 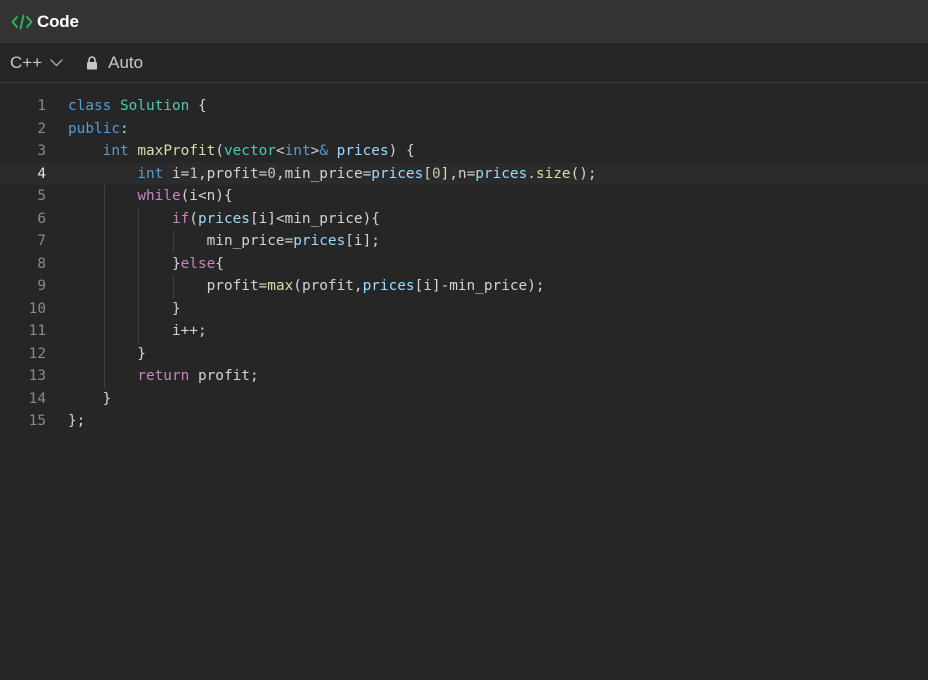 What do you see at coordinates (323, 173) in the screenshot?
I see `code-token: ,min_price=` at bounding box center [323, 173].